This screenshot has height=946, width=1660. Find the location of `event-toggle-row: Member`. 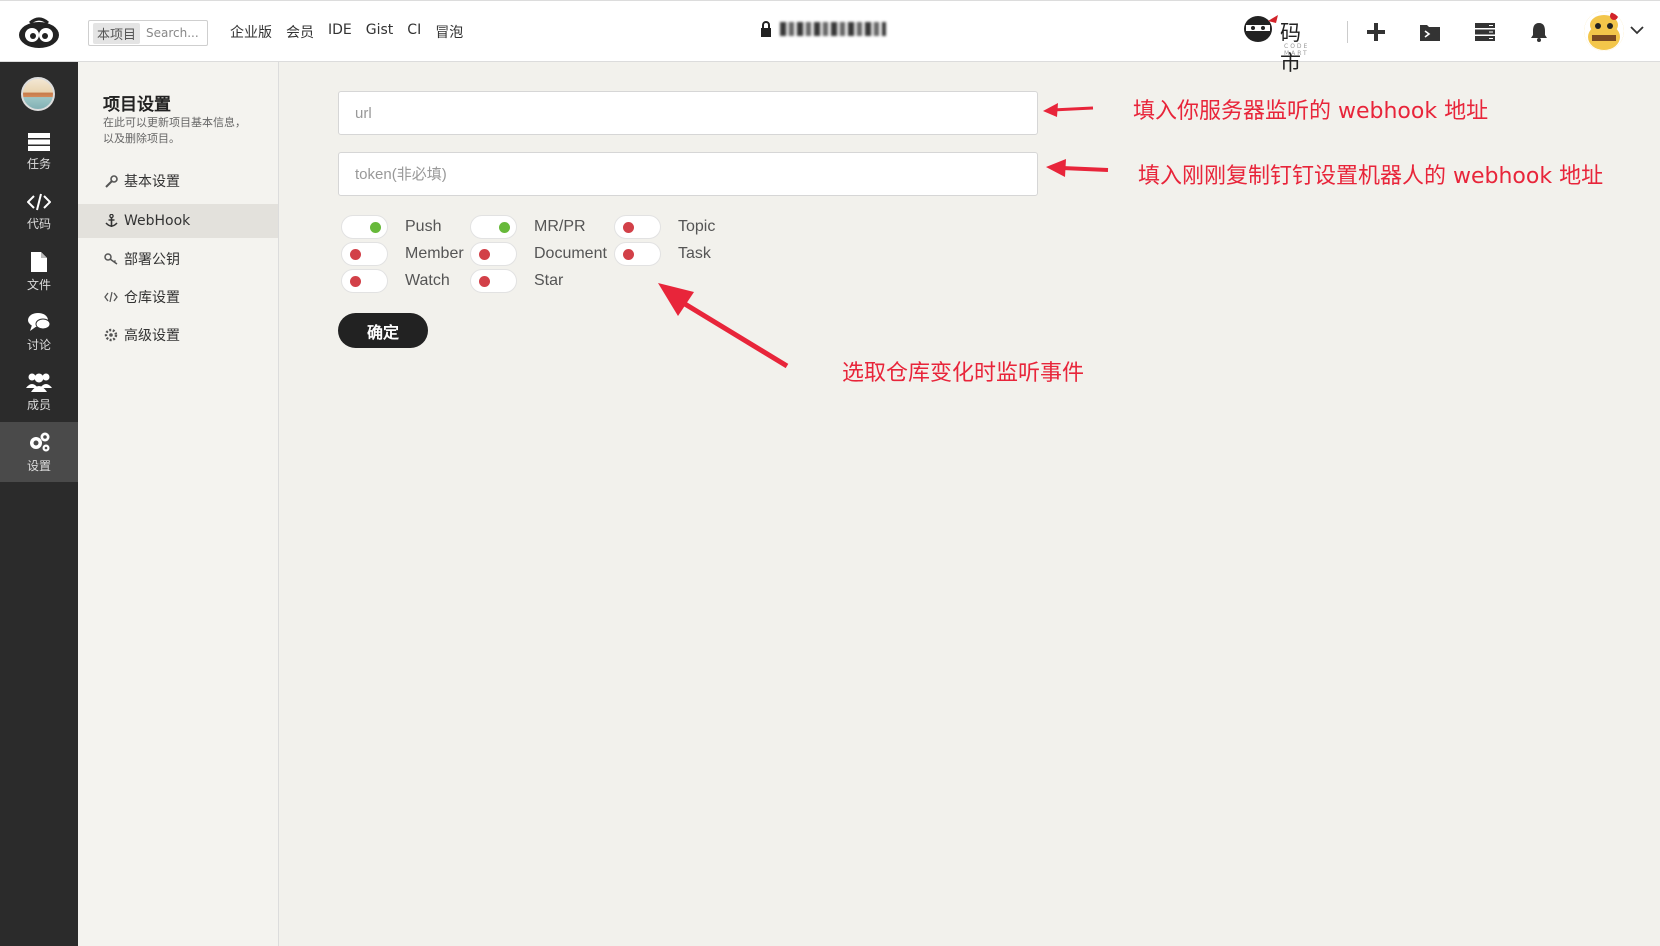

event-toggle-row: Member is located at coordinates (402, 254).